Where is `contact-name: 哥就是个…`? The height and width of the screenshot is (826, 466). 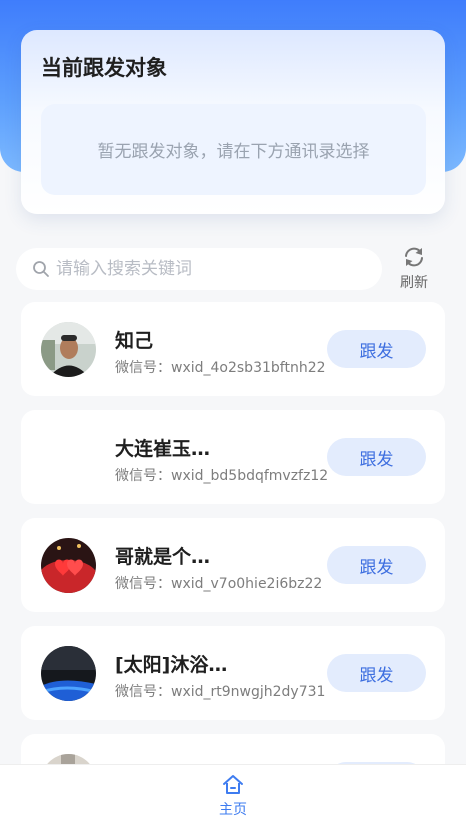 contact-name: 哥就是个… is located at coordinates (163, 557).